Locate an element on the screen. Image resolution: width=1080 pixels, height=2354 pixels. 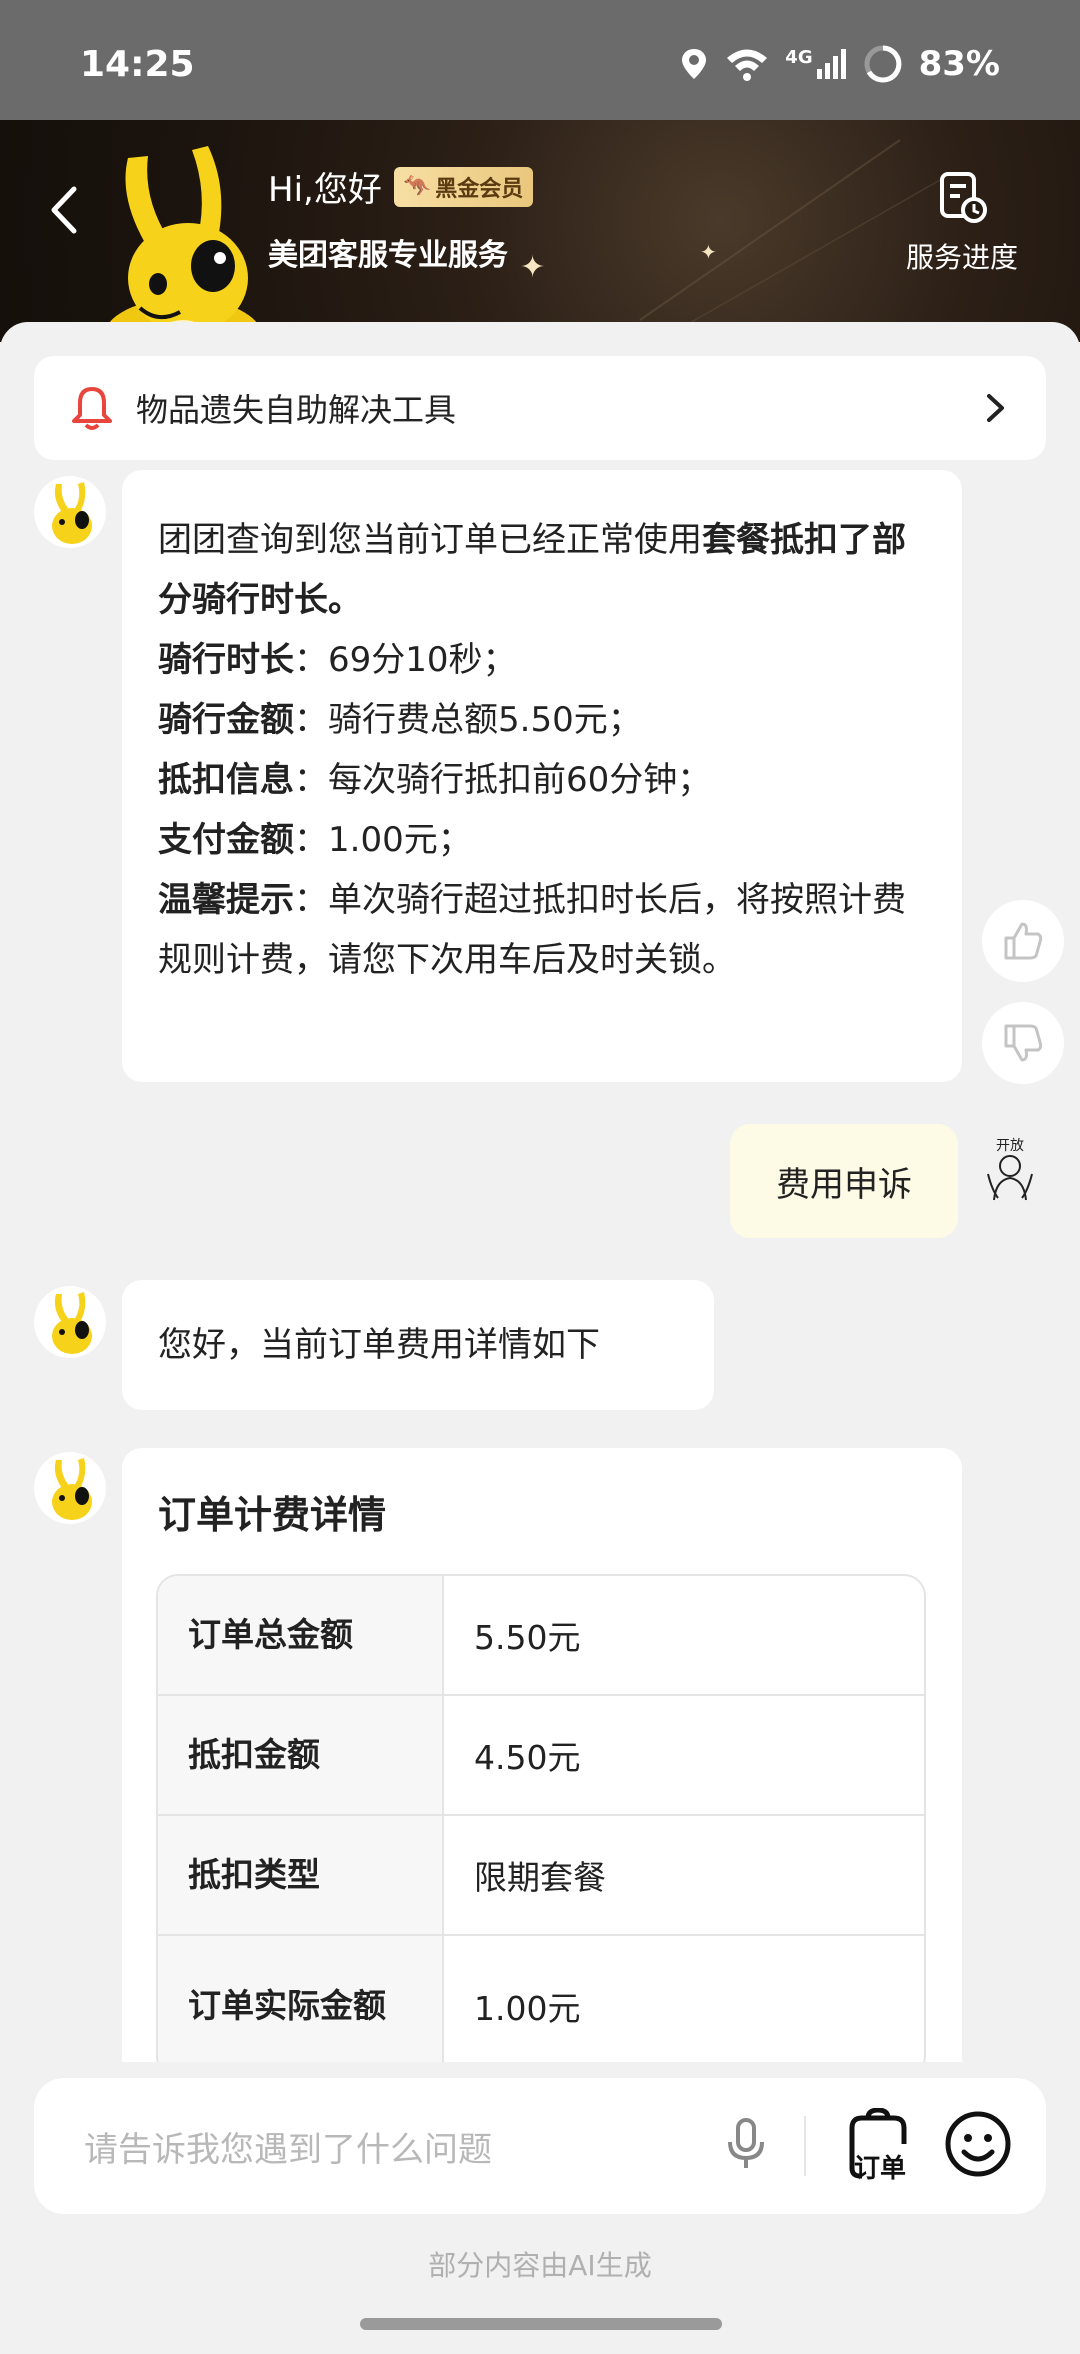
table-row: 抵扣类型 限期套餐 is located at coordinates (541, 1876).